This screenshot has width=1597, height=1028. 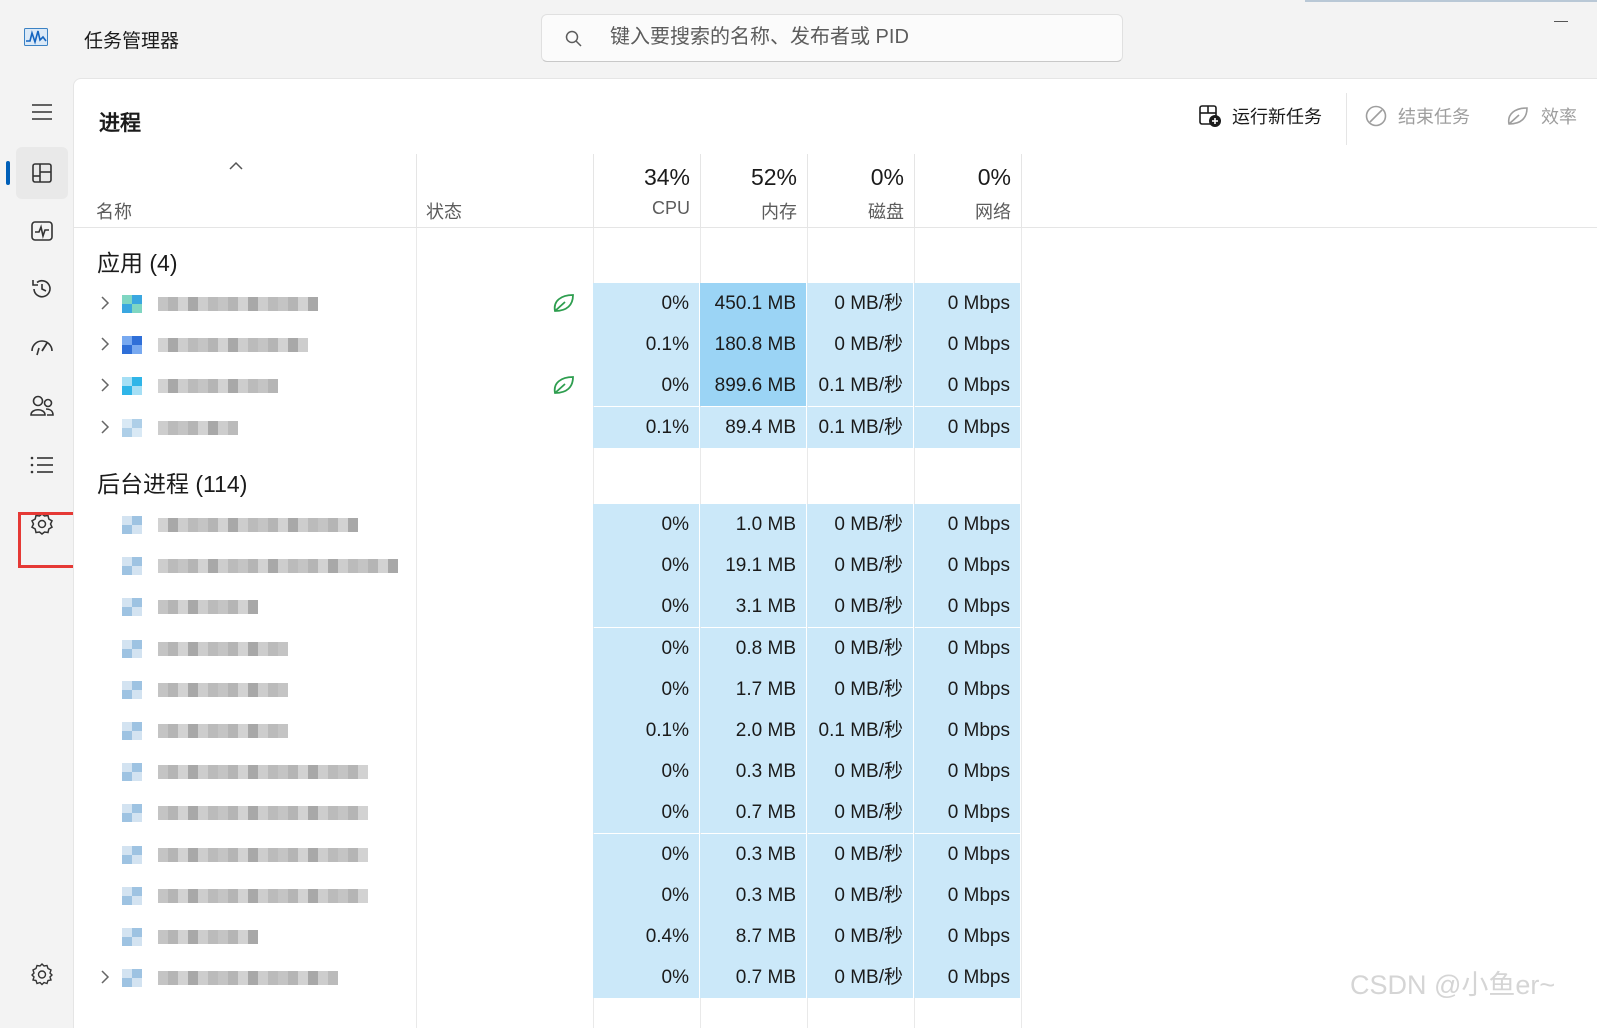 What do you see at coordinates (646, 936) in the screenshot?
I see `cpu-cell: 0.4%` at bounding box center [646, 936].